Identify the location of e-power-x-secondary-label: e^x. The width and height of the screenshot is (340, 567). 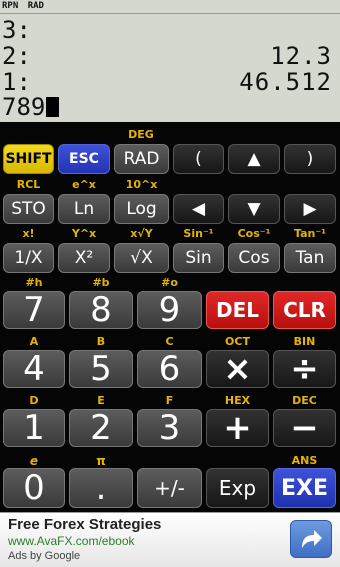
(84, 184).